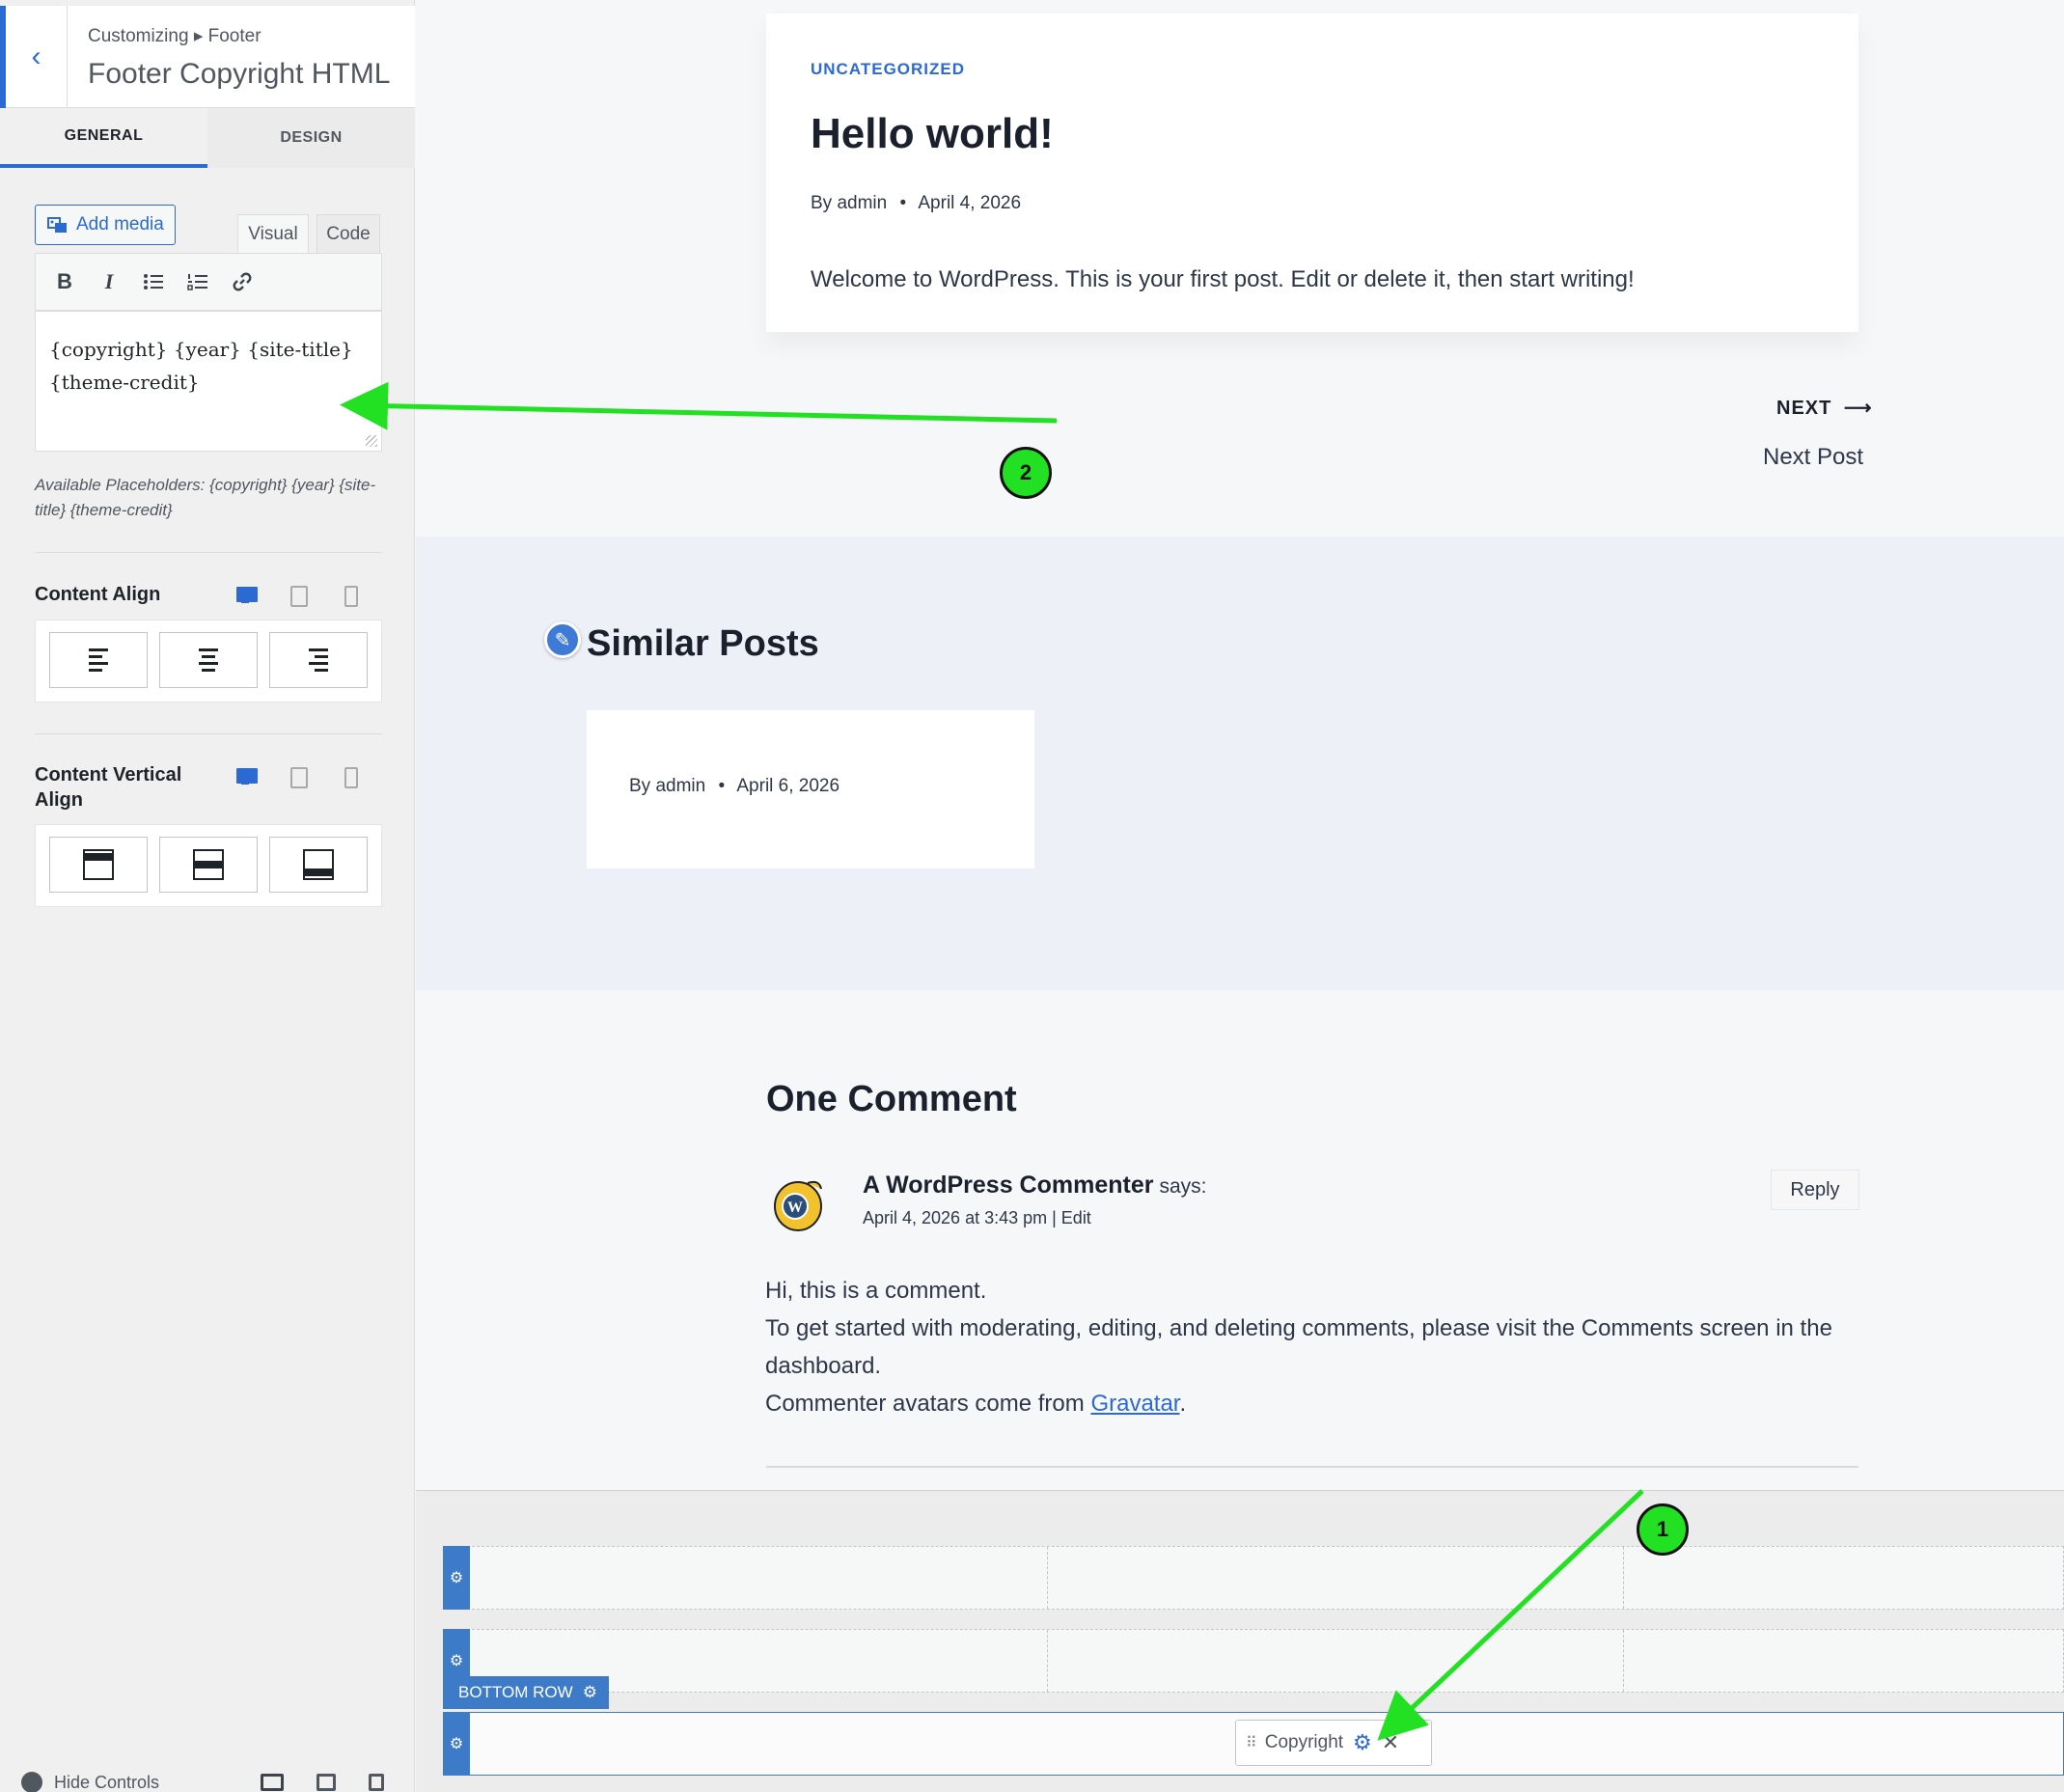  What do you see at coordinates (1858, 408) in the screenshot?
I see `arrow-right-icon: ⟶` at bounding box center [1858, 408].